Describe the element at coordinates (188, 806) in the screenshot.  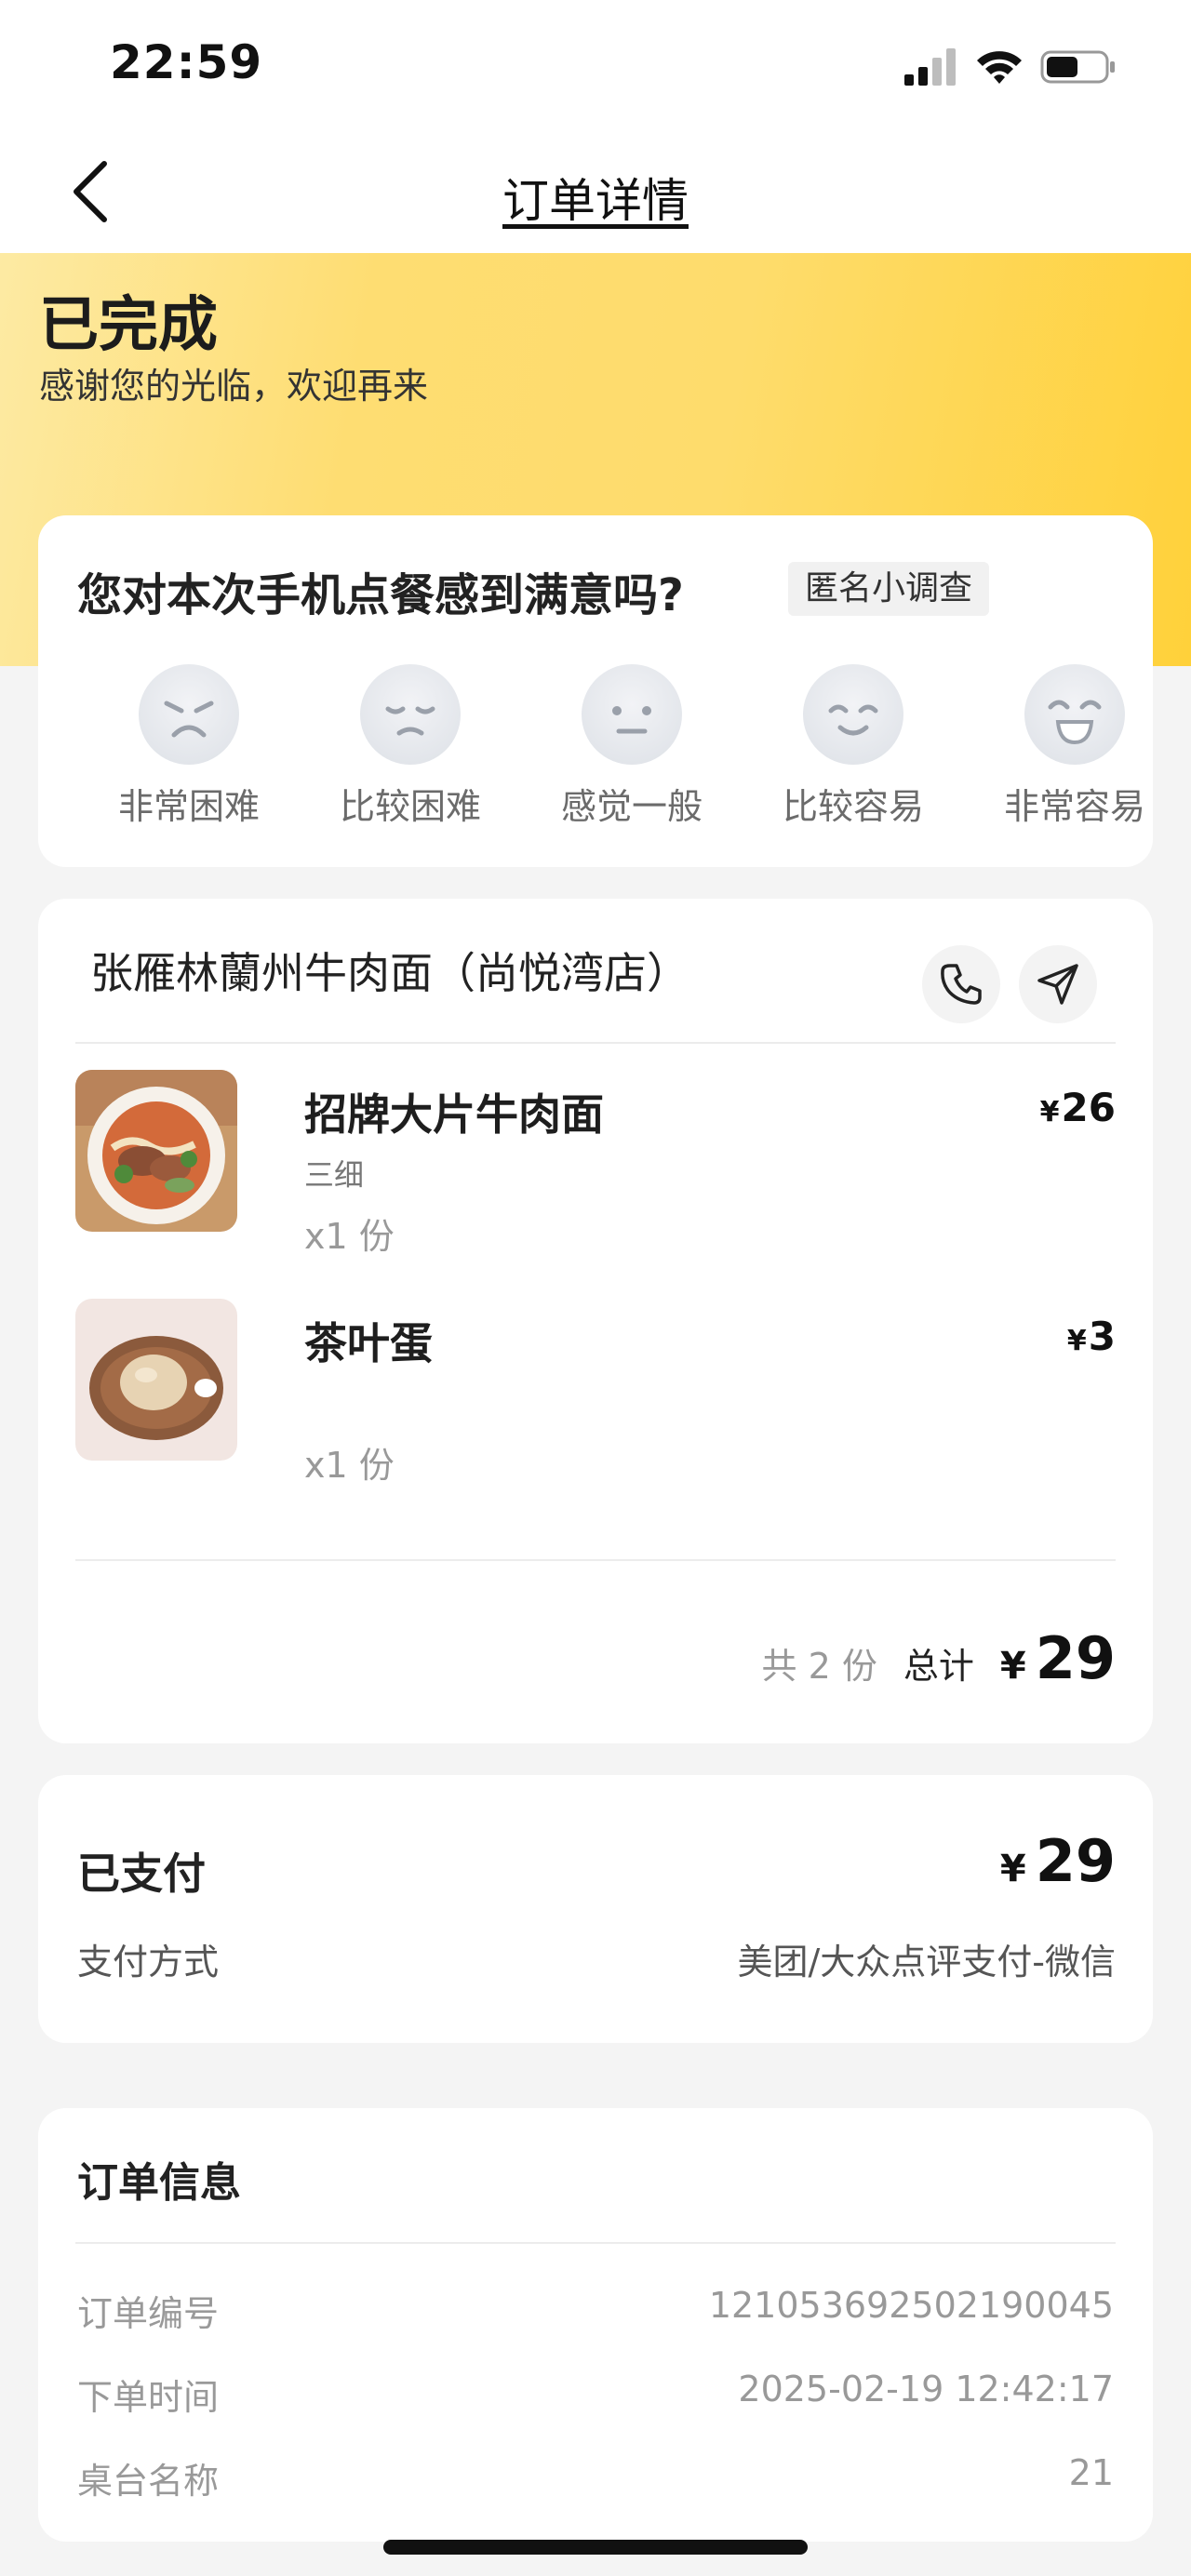
I see `survey-option-label: 非常困难` at that location.